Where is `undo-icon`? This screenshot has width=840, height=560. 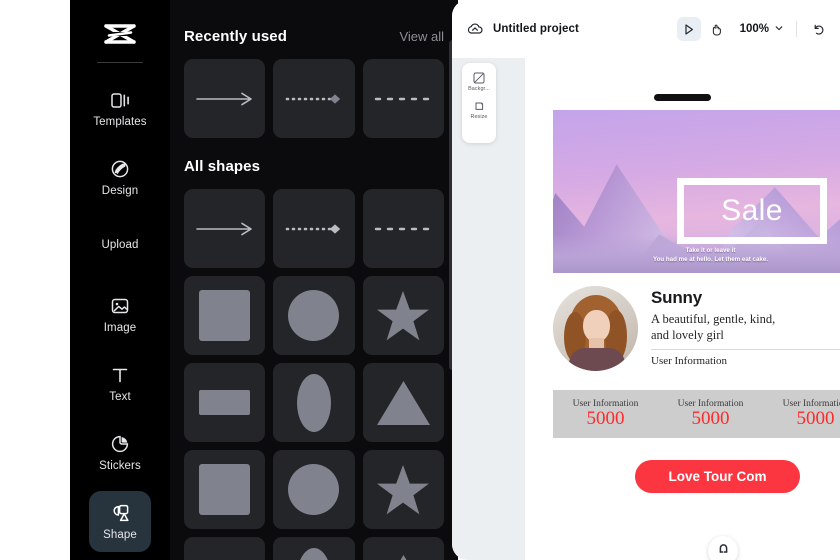 undo-icon is located at coordinates (818, 29).